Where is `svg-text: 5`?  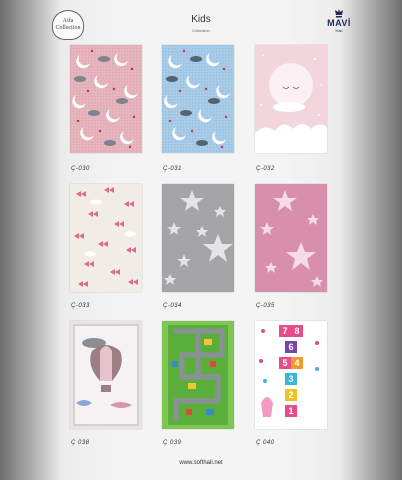 svg-text: 5 is located at coordinates (284, 363).